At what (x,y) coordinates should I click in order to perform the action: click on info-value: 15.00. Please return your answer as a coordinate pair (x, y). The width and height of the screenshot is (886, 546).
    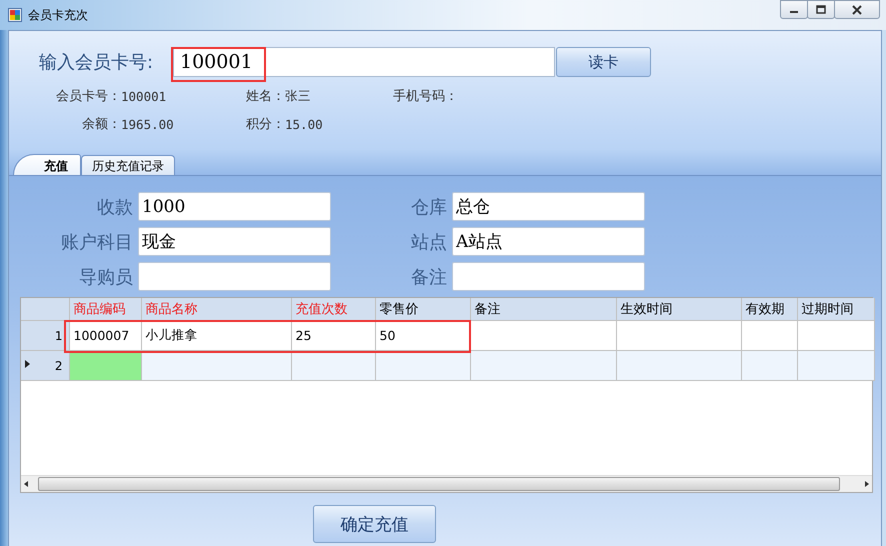
    Looking at the image, I should click on (304, 124).